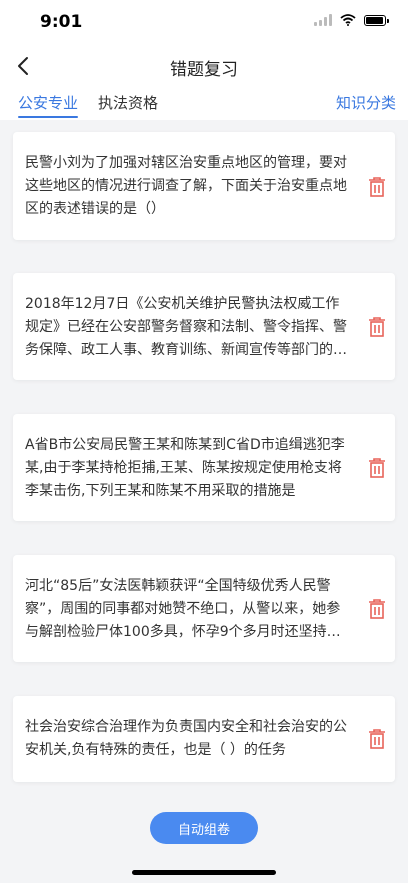  I want to click on active-tab-indicator, so click(48, 117).